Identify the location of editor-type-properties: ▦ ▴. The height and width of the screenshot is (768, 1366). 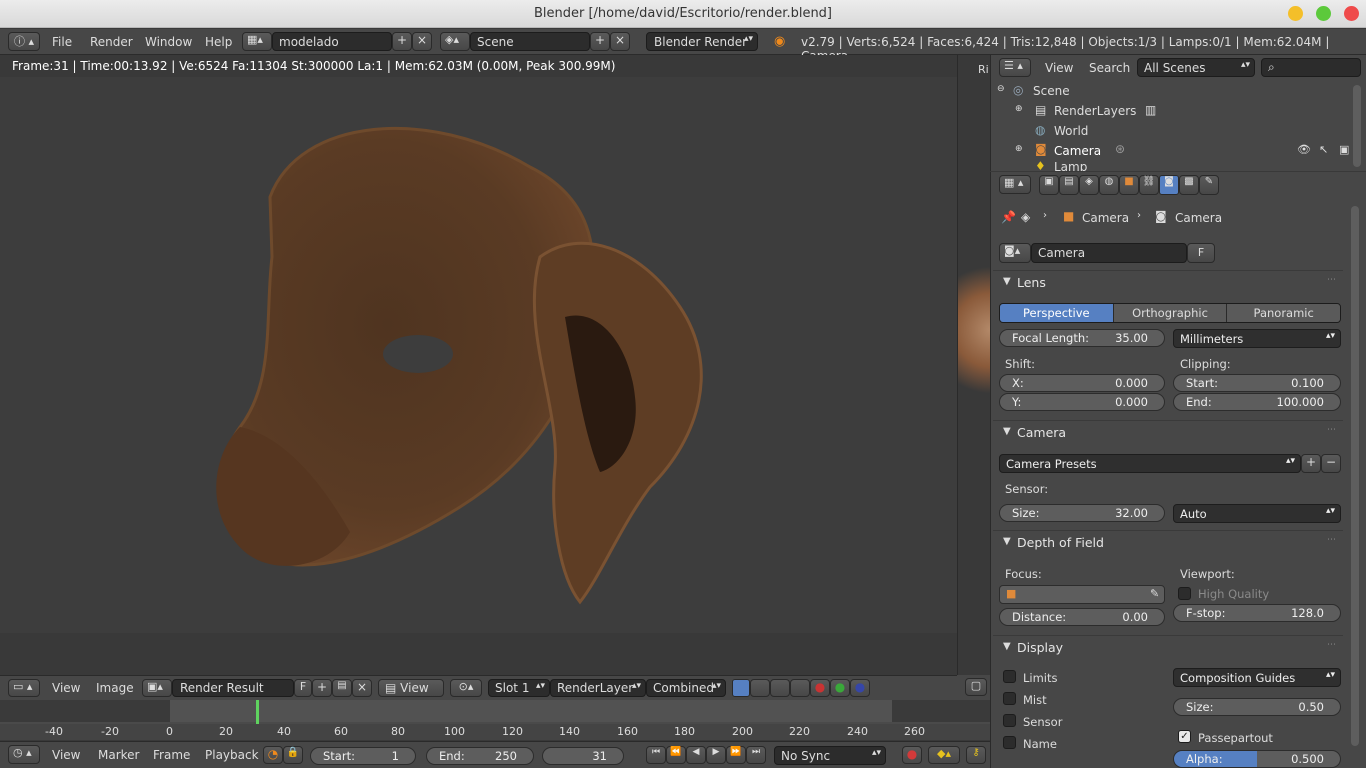
(1015, 184).